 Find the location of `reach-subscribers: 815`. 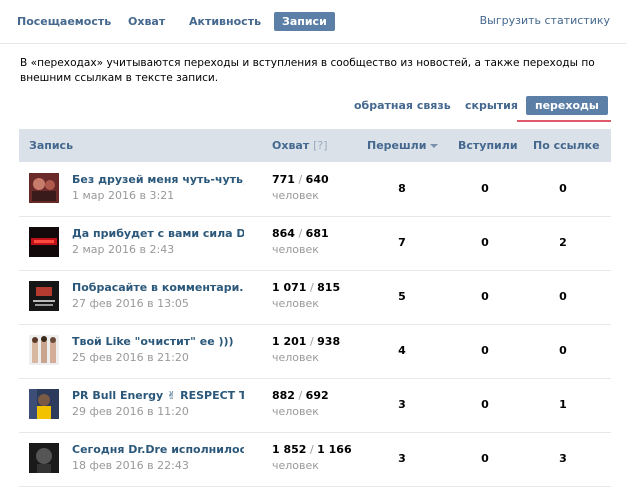

reach-subscribers: 815 is located at coordinates (329, 287).